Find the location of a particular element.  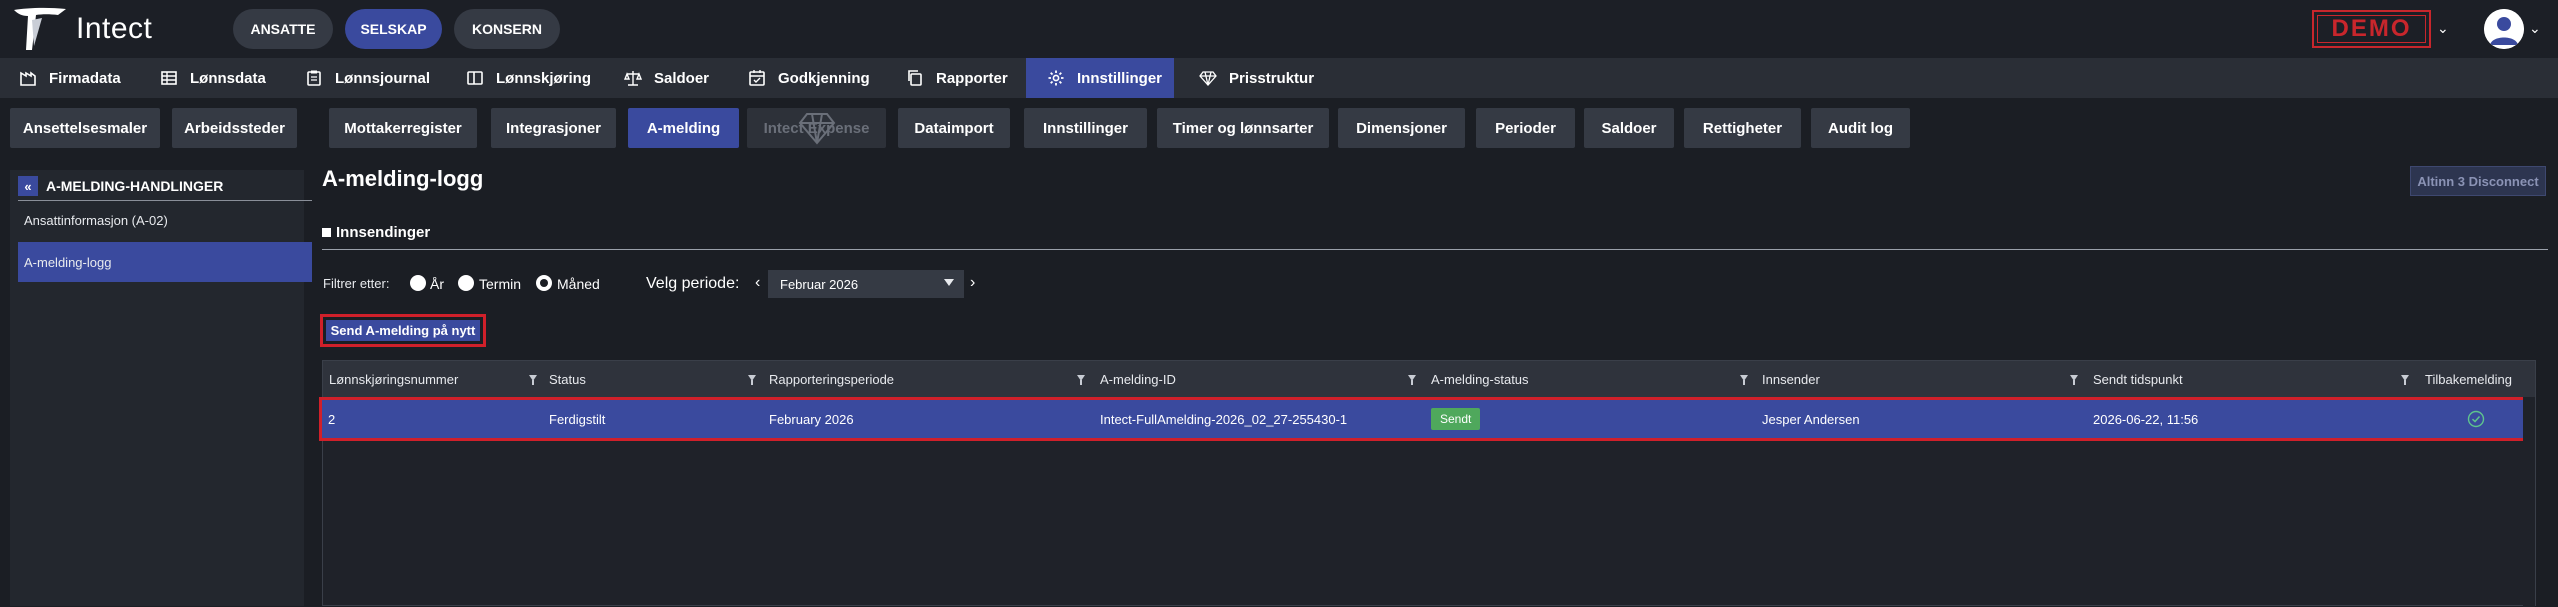

cell-amelding-status: Sendt is located at coordinates (1453, 419).